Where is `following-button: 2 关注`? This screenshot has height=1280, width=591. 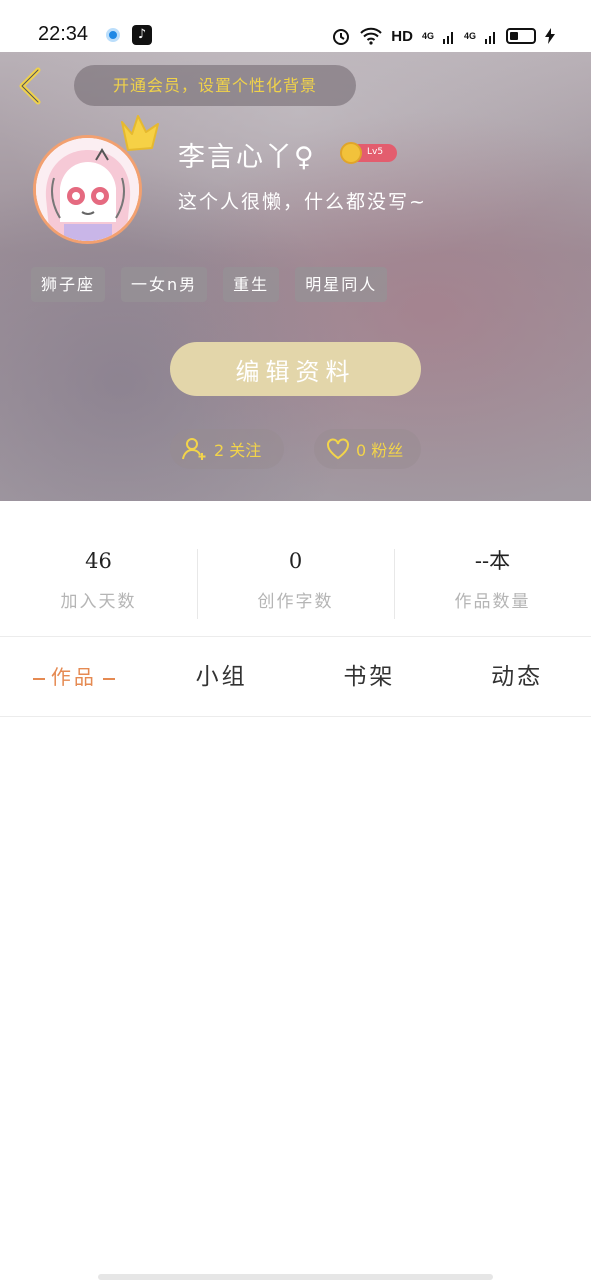
following-button: 2 关注 is located at coordinates (227, 449).